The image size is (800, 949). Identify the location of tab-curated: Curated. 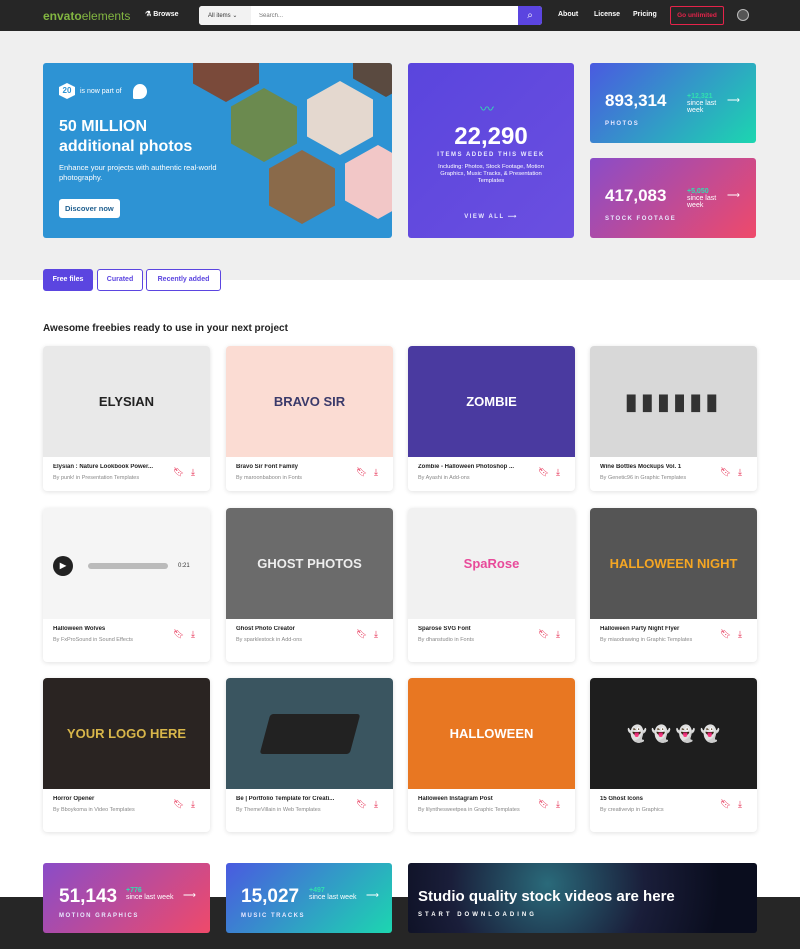
(120, 280).